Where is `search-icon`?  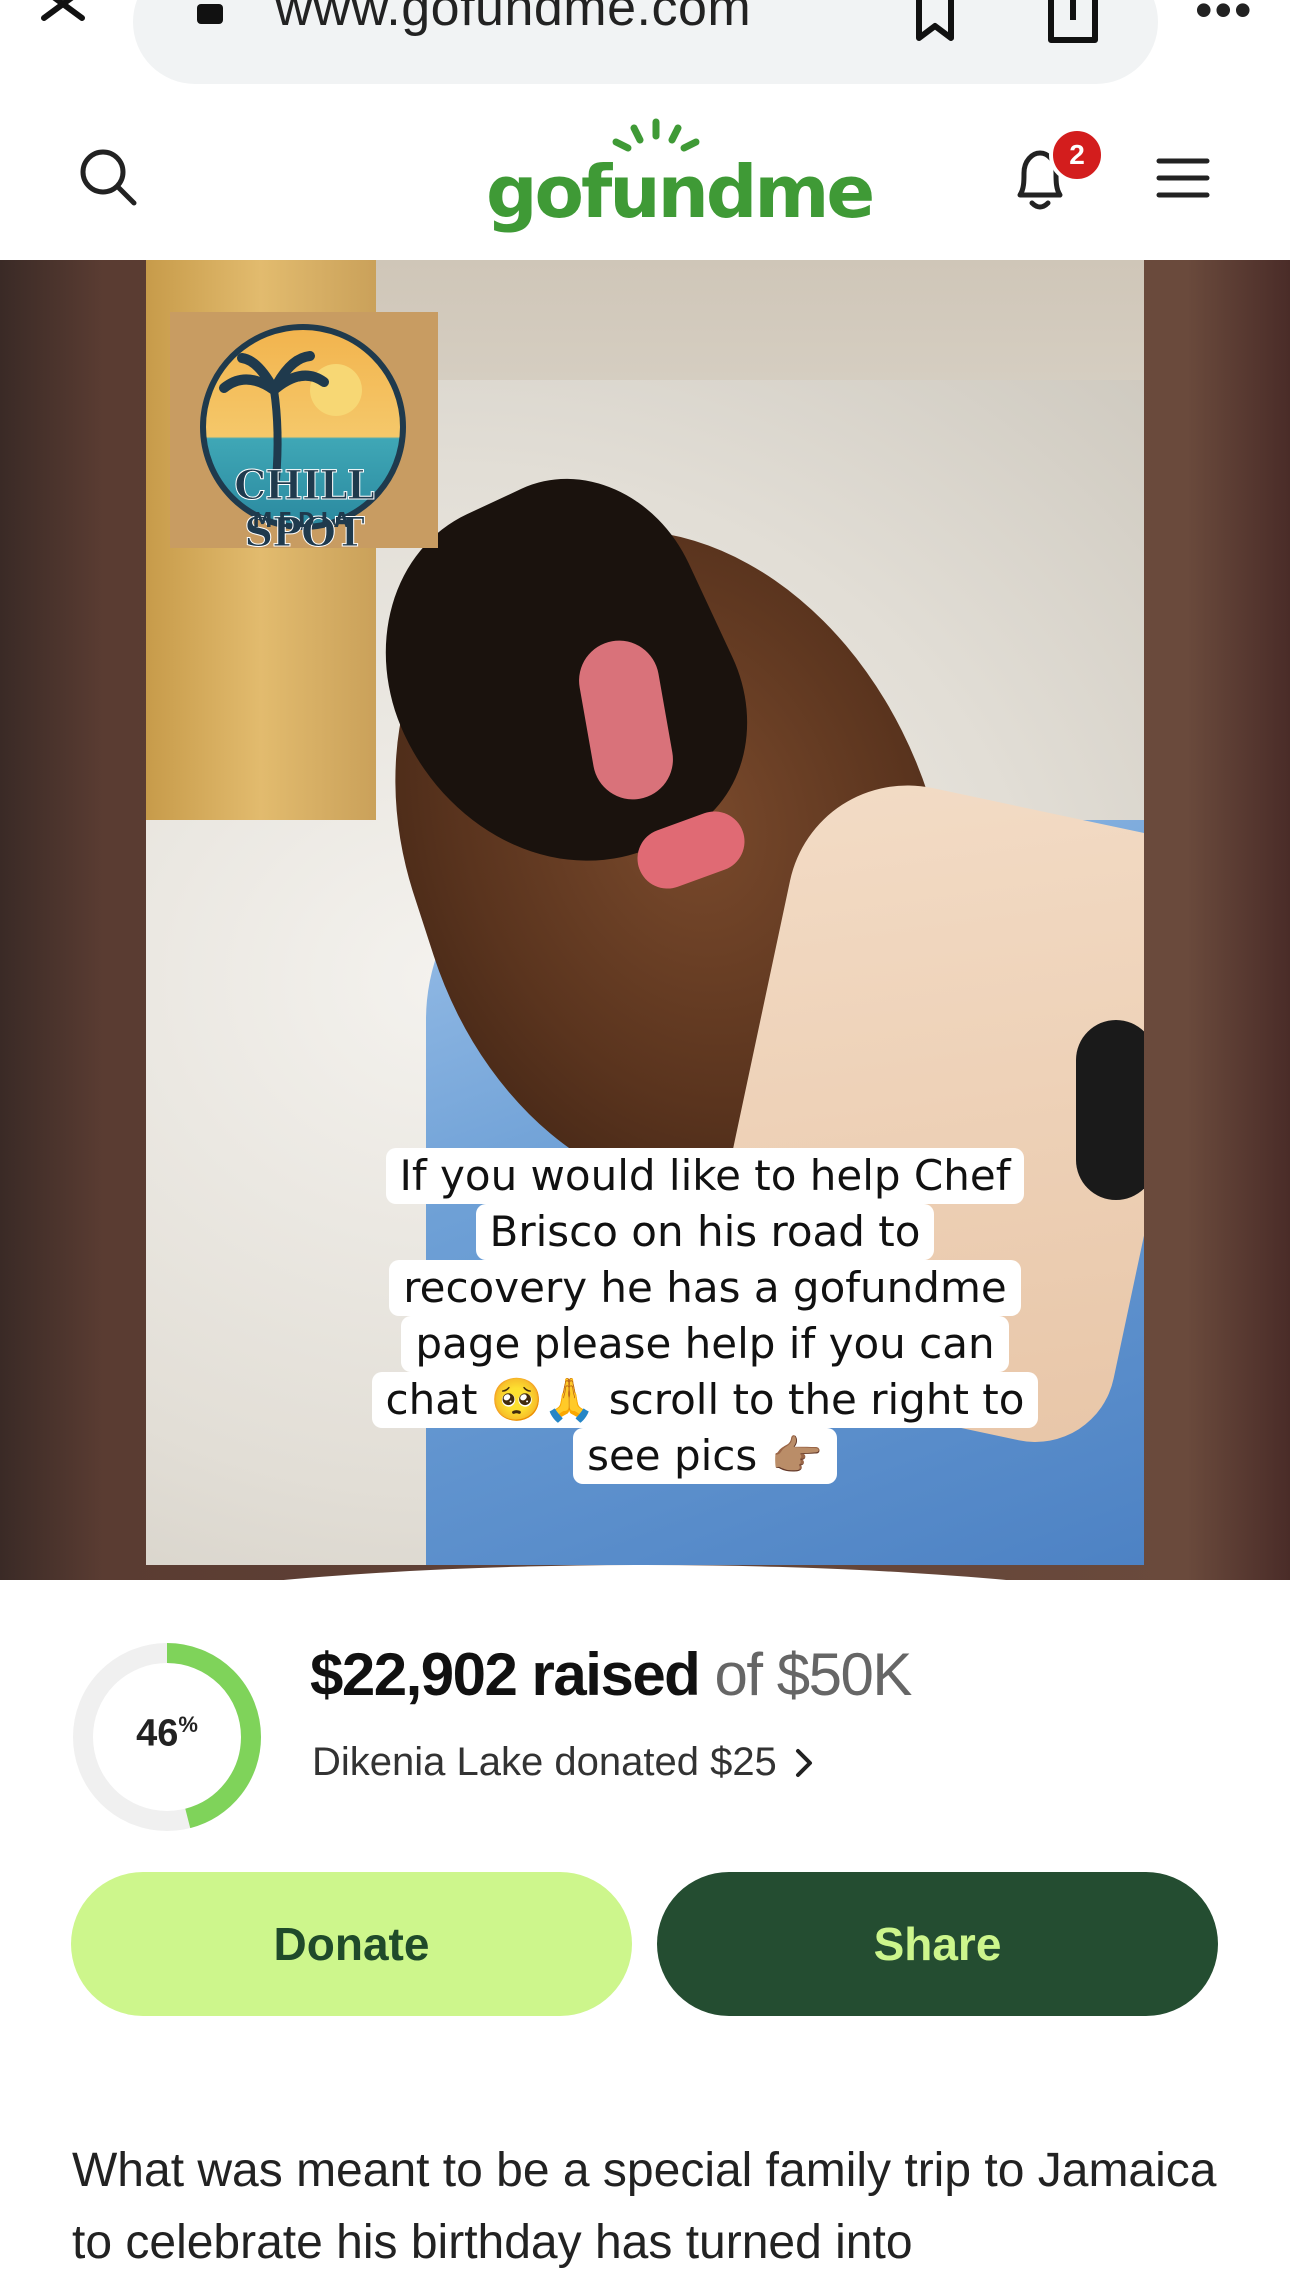 search-icon is located at coordinates (108, 177).